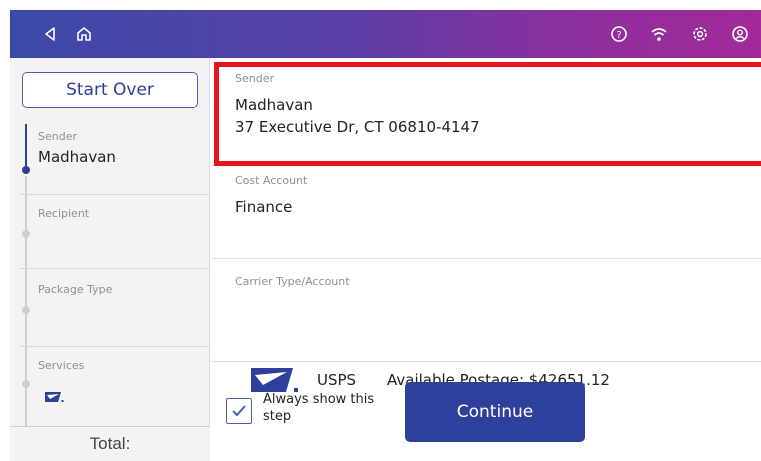 The height and width of the screenshot is (461, 761). I want to click on sender-label: Sender, so click(254, 78).